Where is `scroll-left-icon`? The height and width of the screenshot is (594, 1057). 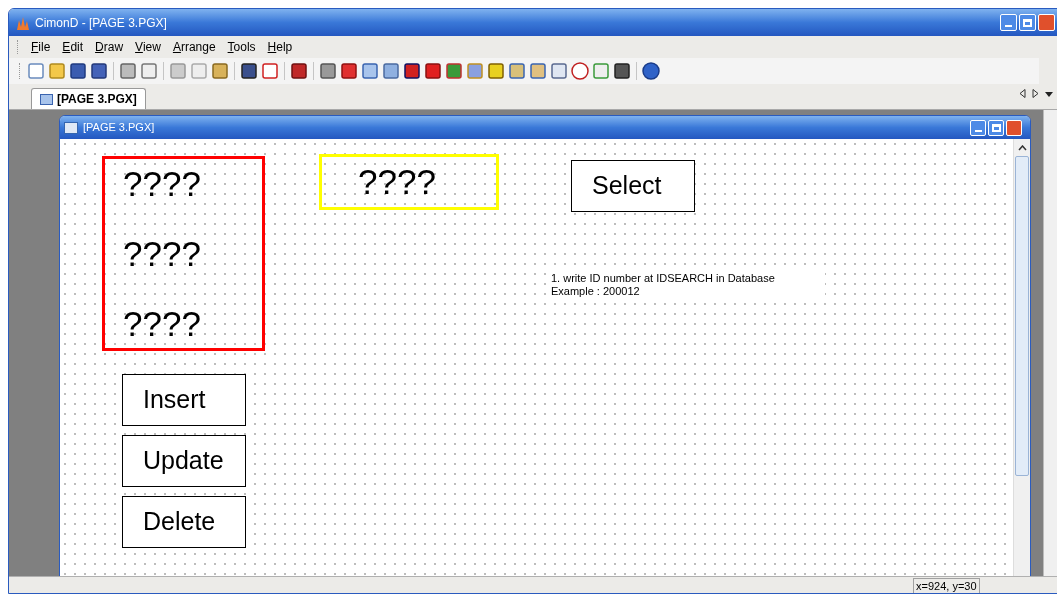
scroll-left-icon is located at coordinates (1022, 93).